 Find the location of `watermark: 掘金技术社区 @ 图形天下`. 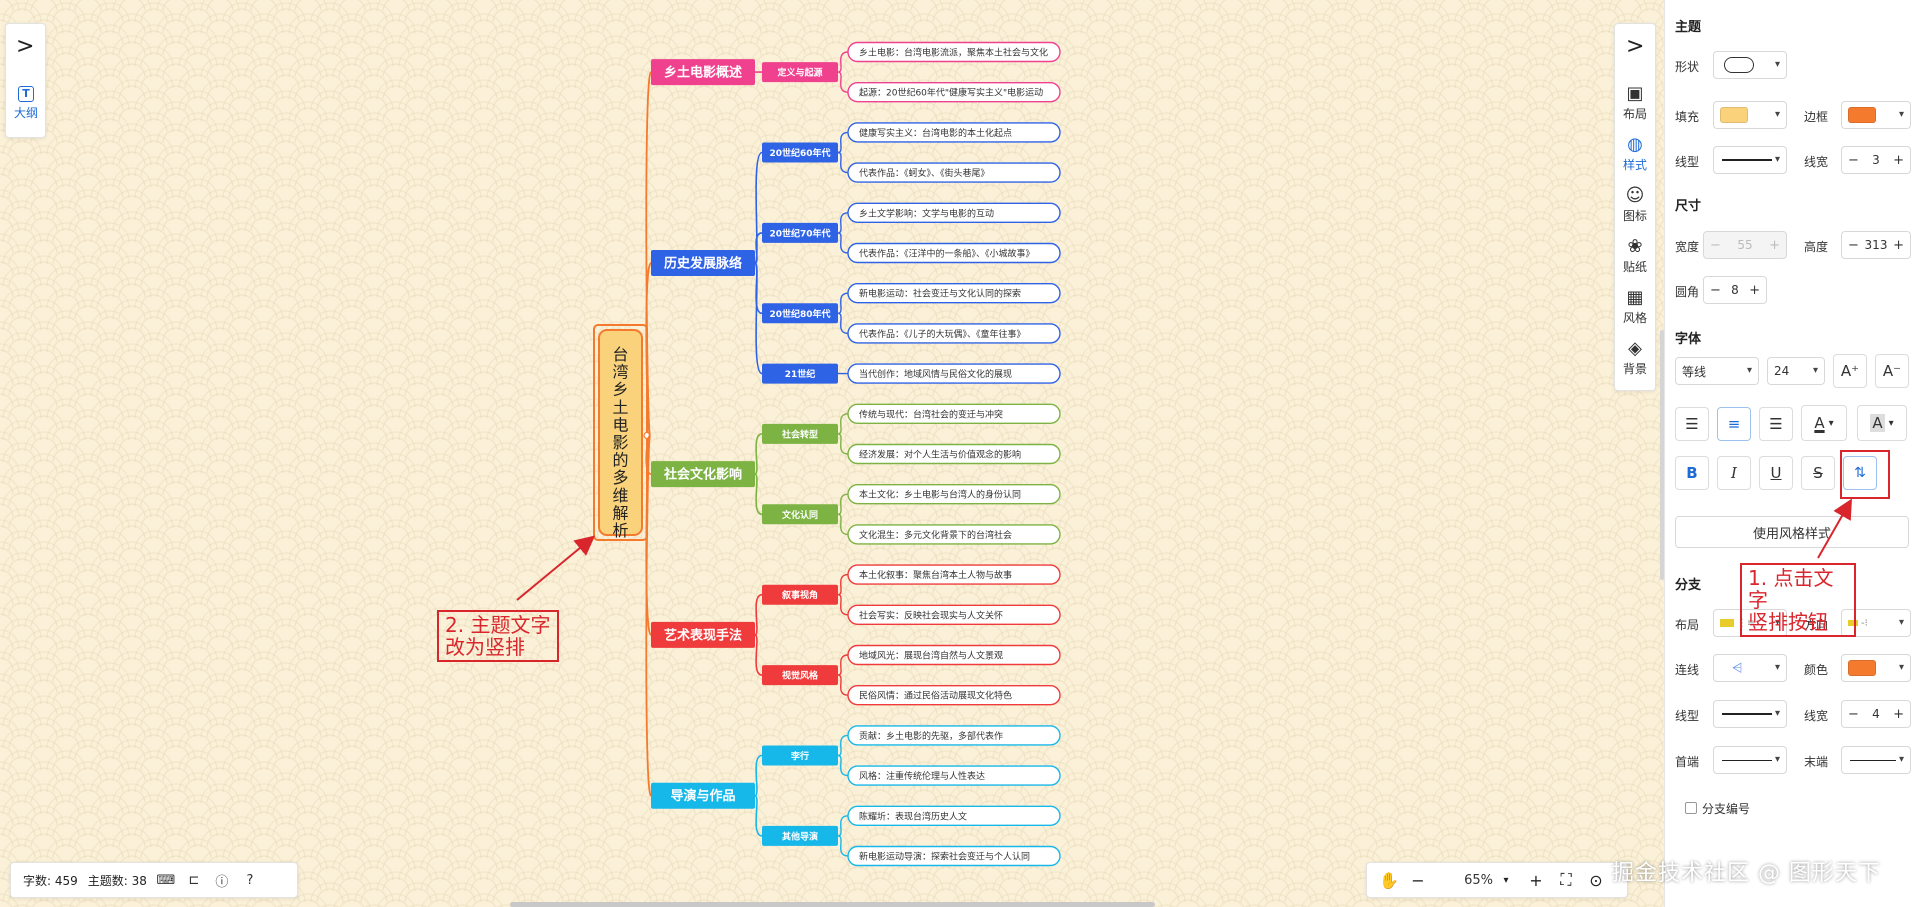

watermark: 掘金技术社区 @ 图形天下 is located at coordinates (1746, 873).